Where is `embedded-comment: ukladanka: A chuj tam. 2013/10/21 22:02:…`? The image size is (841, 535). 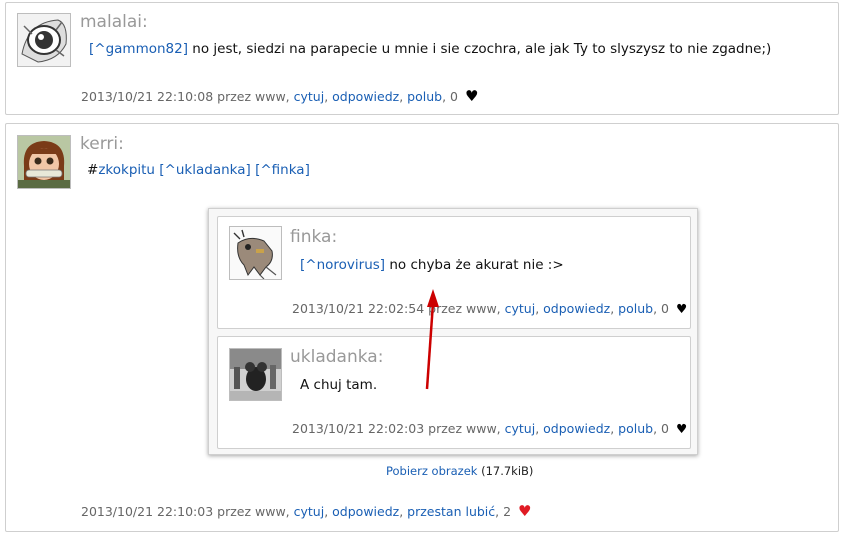
embedded-comment: ukladanka: A chuj tam. 2013/10/21 22:02:… is located at coordinates (454, 392).